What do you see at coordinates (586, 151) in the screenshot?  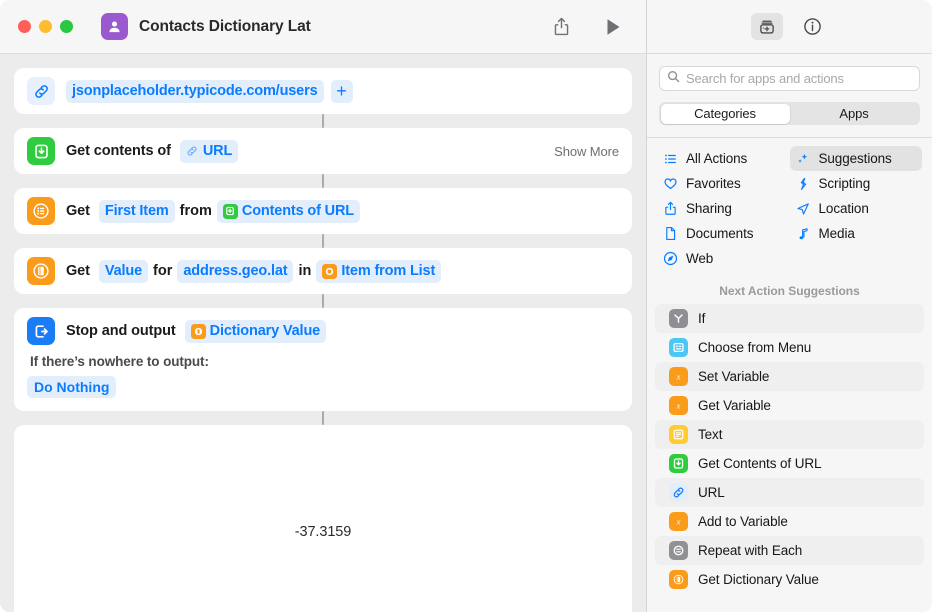 I see `show-more-button: Show More` at bounding box center [586, 151].